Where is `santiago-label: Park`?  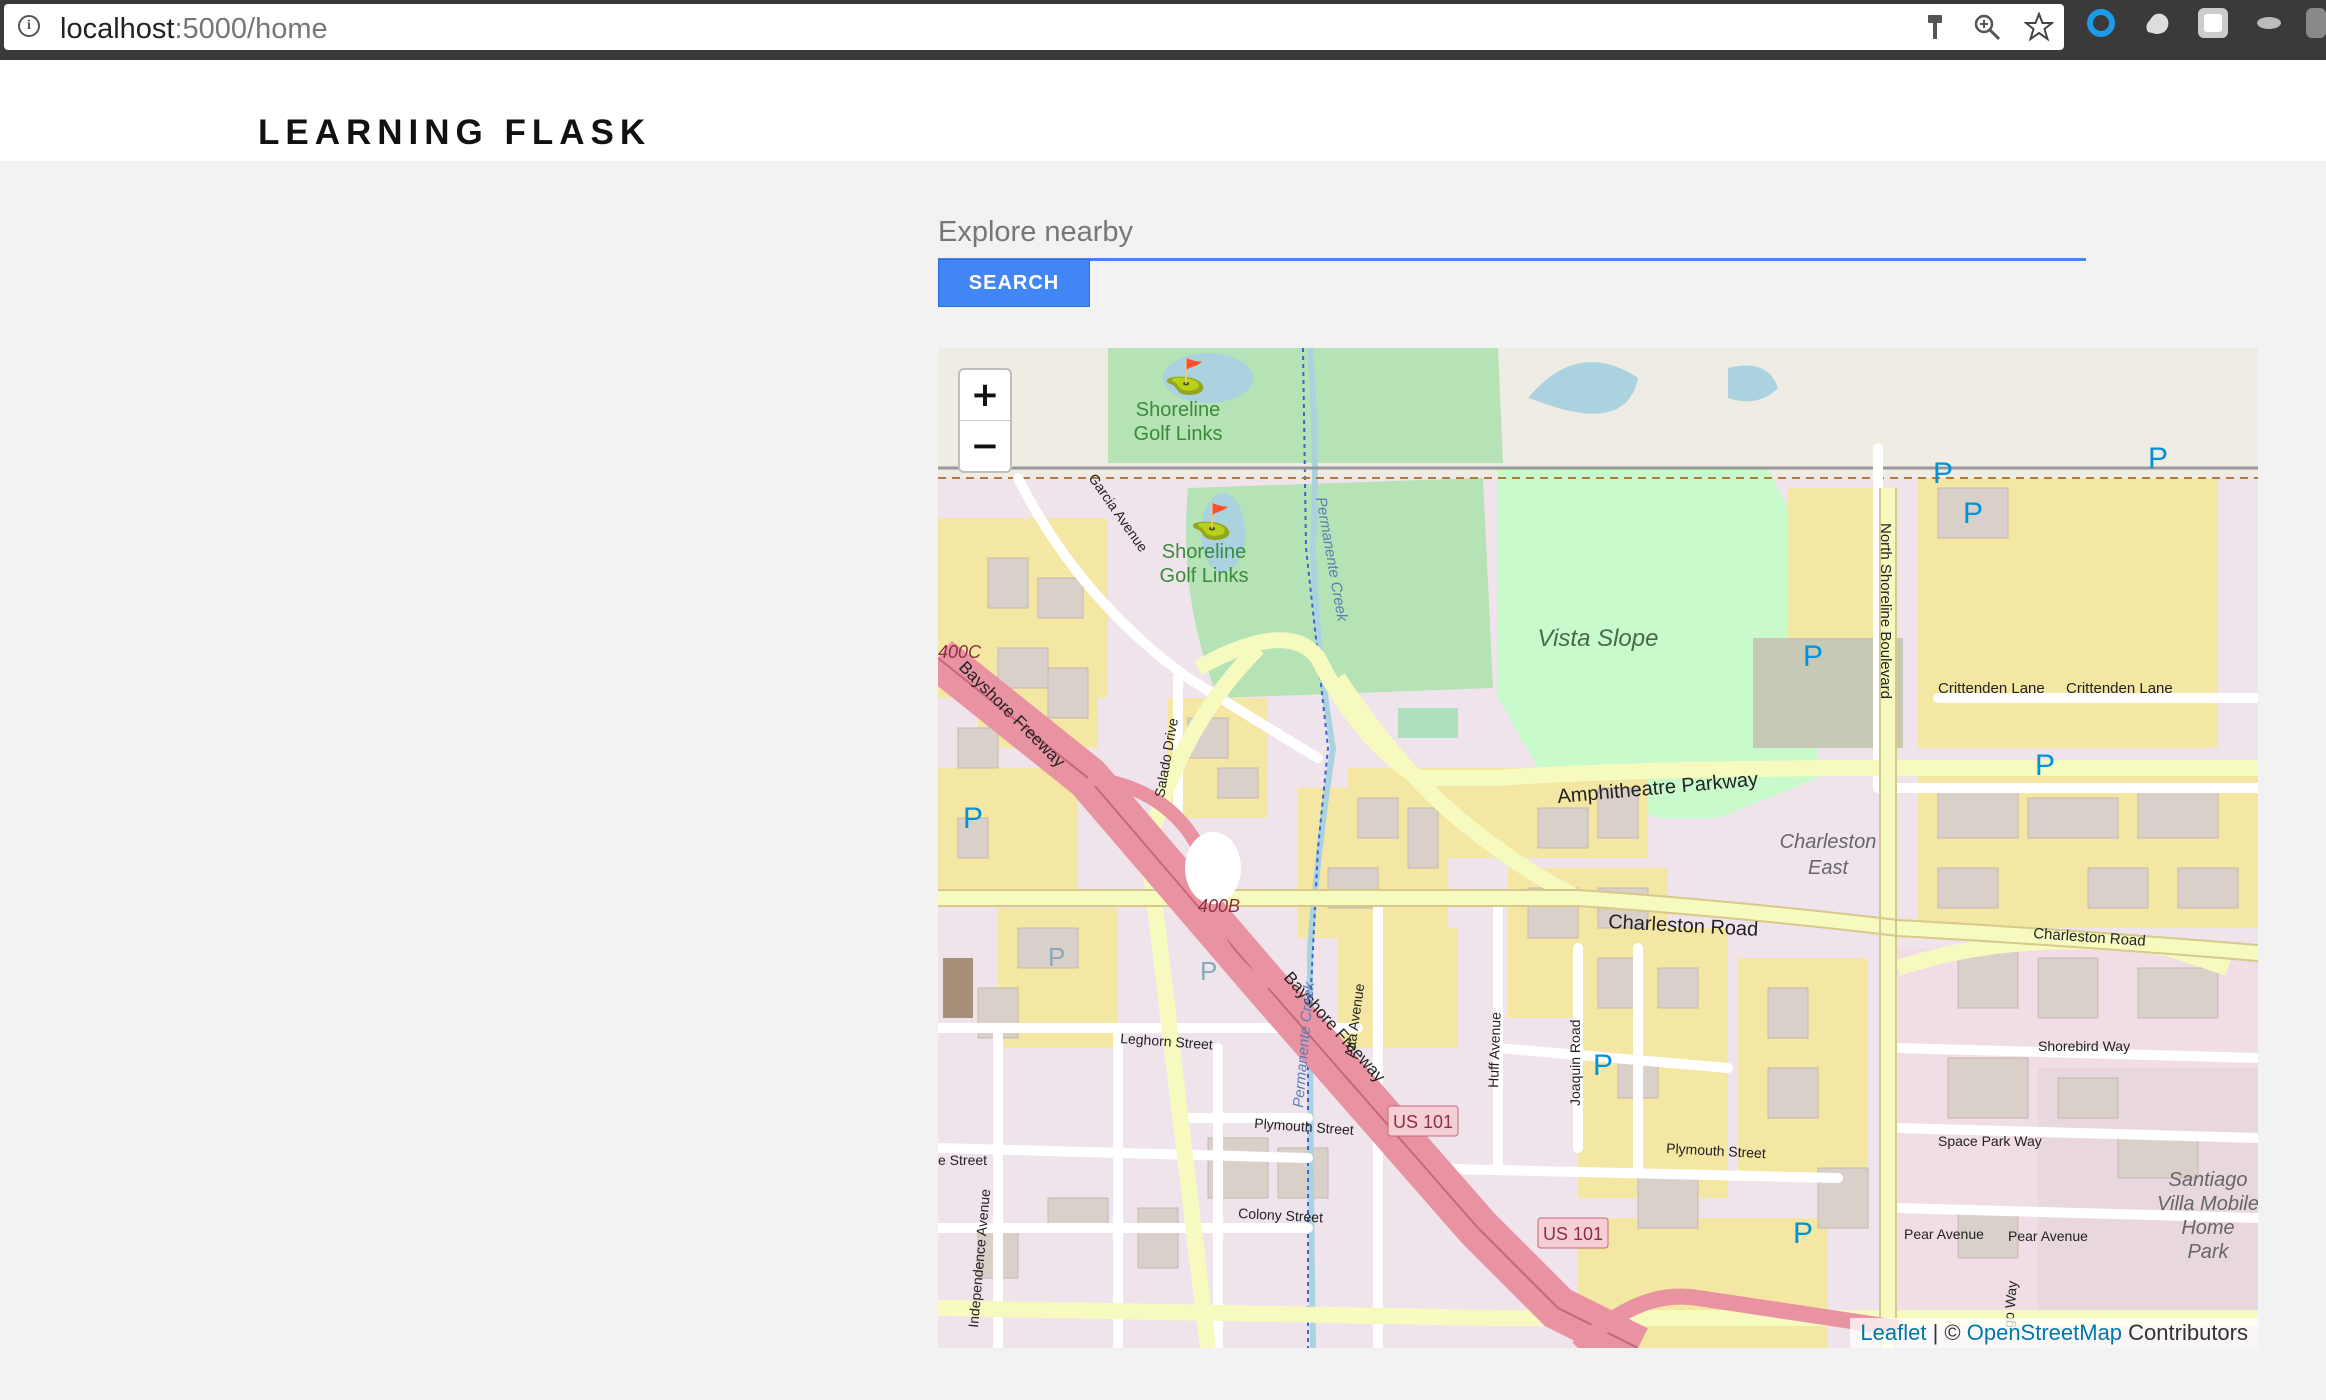
santiago-label: Park is located at coordinates (2208, 1252).